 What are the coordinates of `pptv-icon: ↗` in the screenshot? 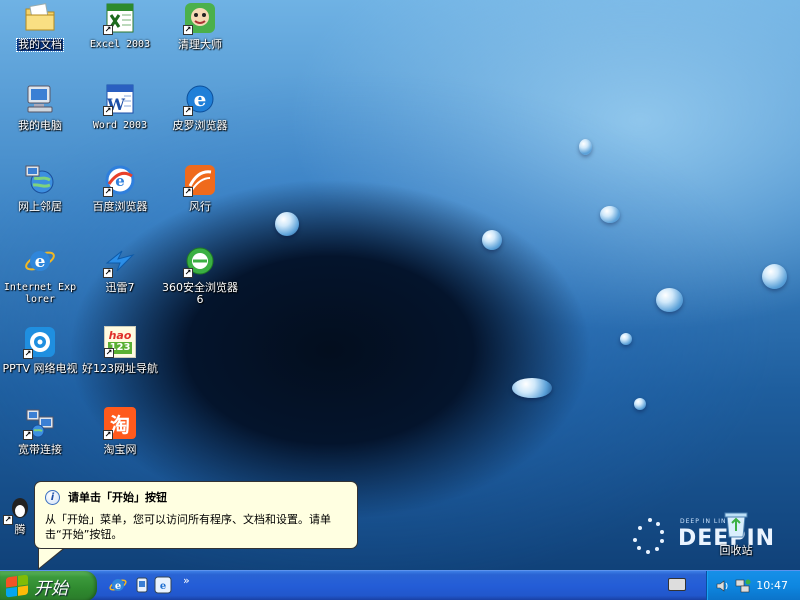 It's located at (39, 342).